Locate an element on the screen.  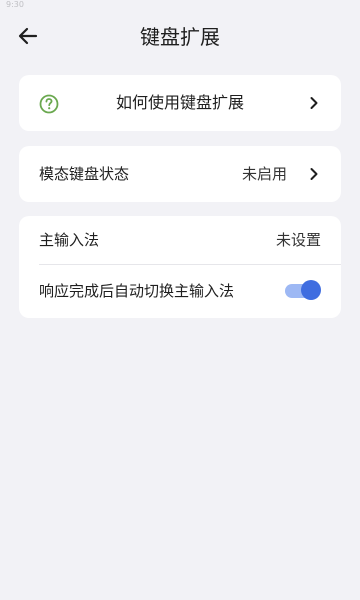
how-to-use-label: 如何使用键盘扩展 is located at coordinates (179, 102).